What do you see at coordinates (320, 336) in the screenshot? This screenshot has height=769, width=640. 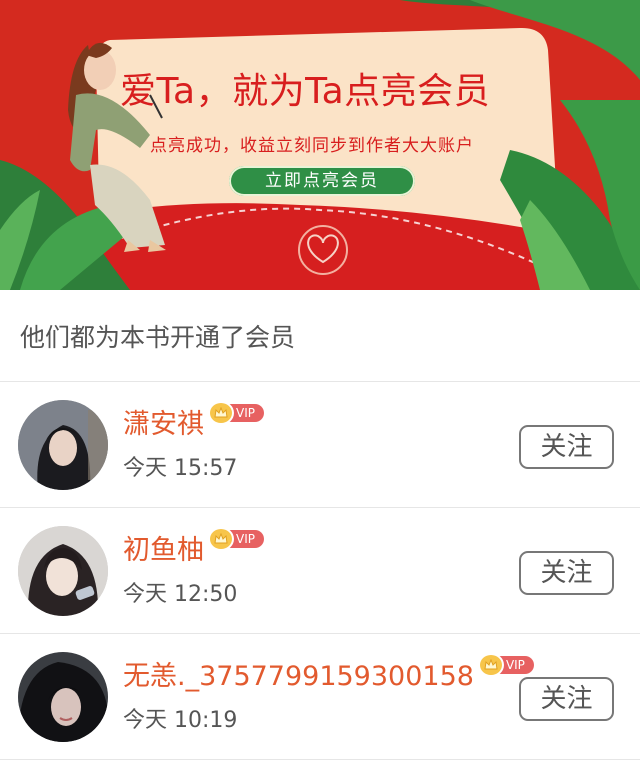 I see `section-title: 他们都为本书开通了会员` at bounding box center [320, 336].